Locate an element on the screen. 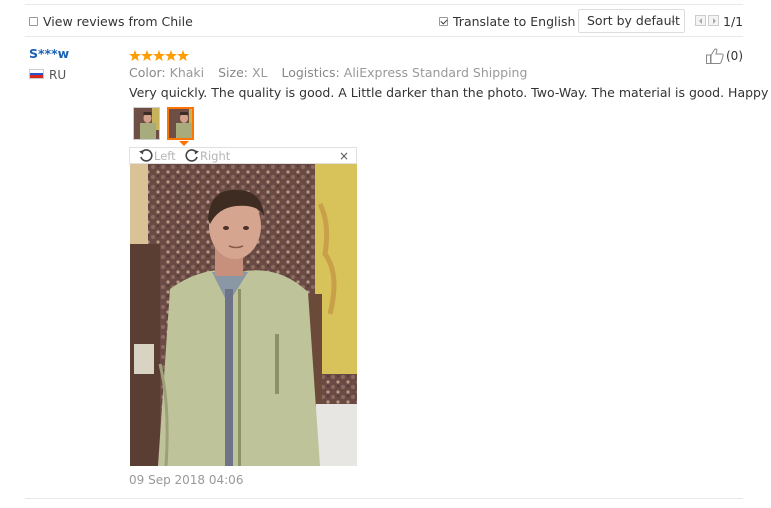  rating-stars is located at coordinates (159, 55).